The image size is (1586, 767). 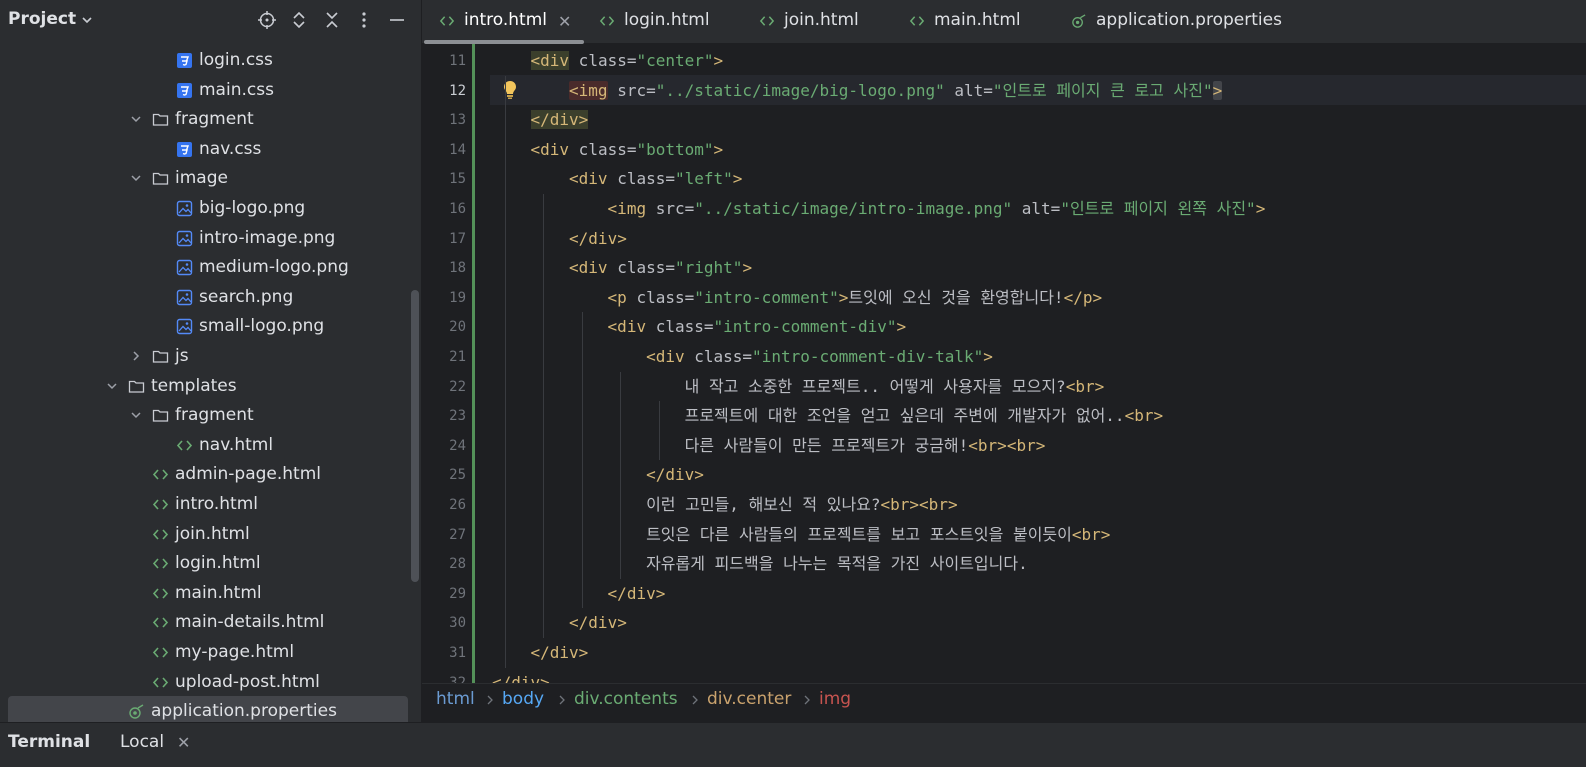 What do you see at coordinates (205, 652) in the screenshot?
I see `tree-item: my-page.html` at bounding box center [205, 652].